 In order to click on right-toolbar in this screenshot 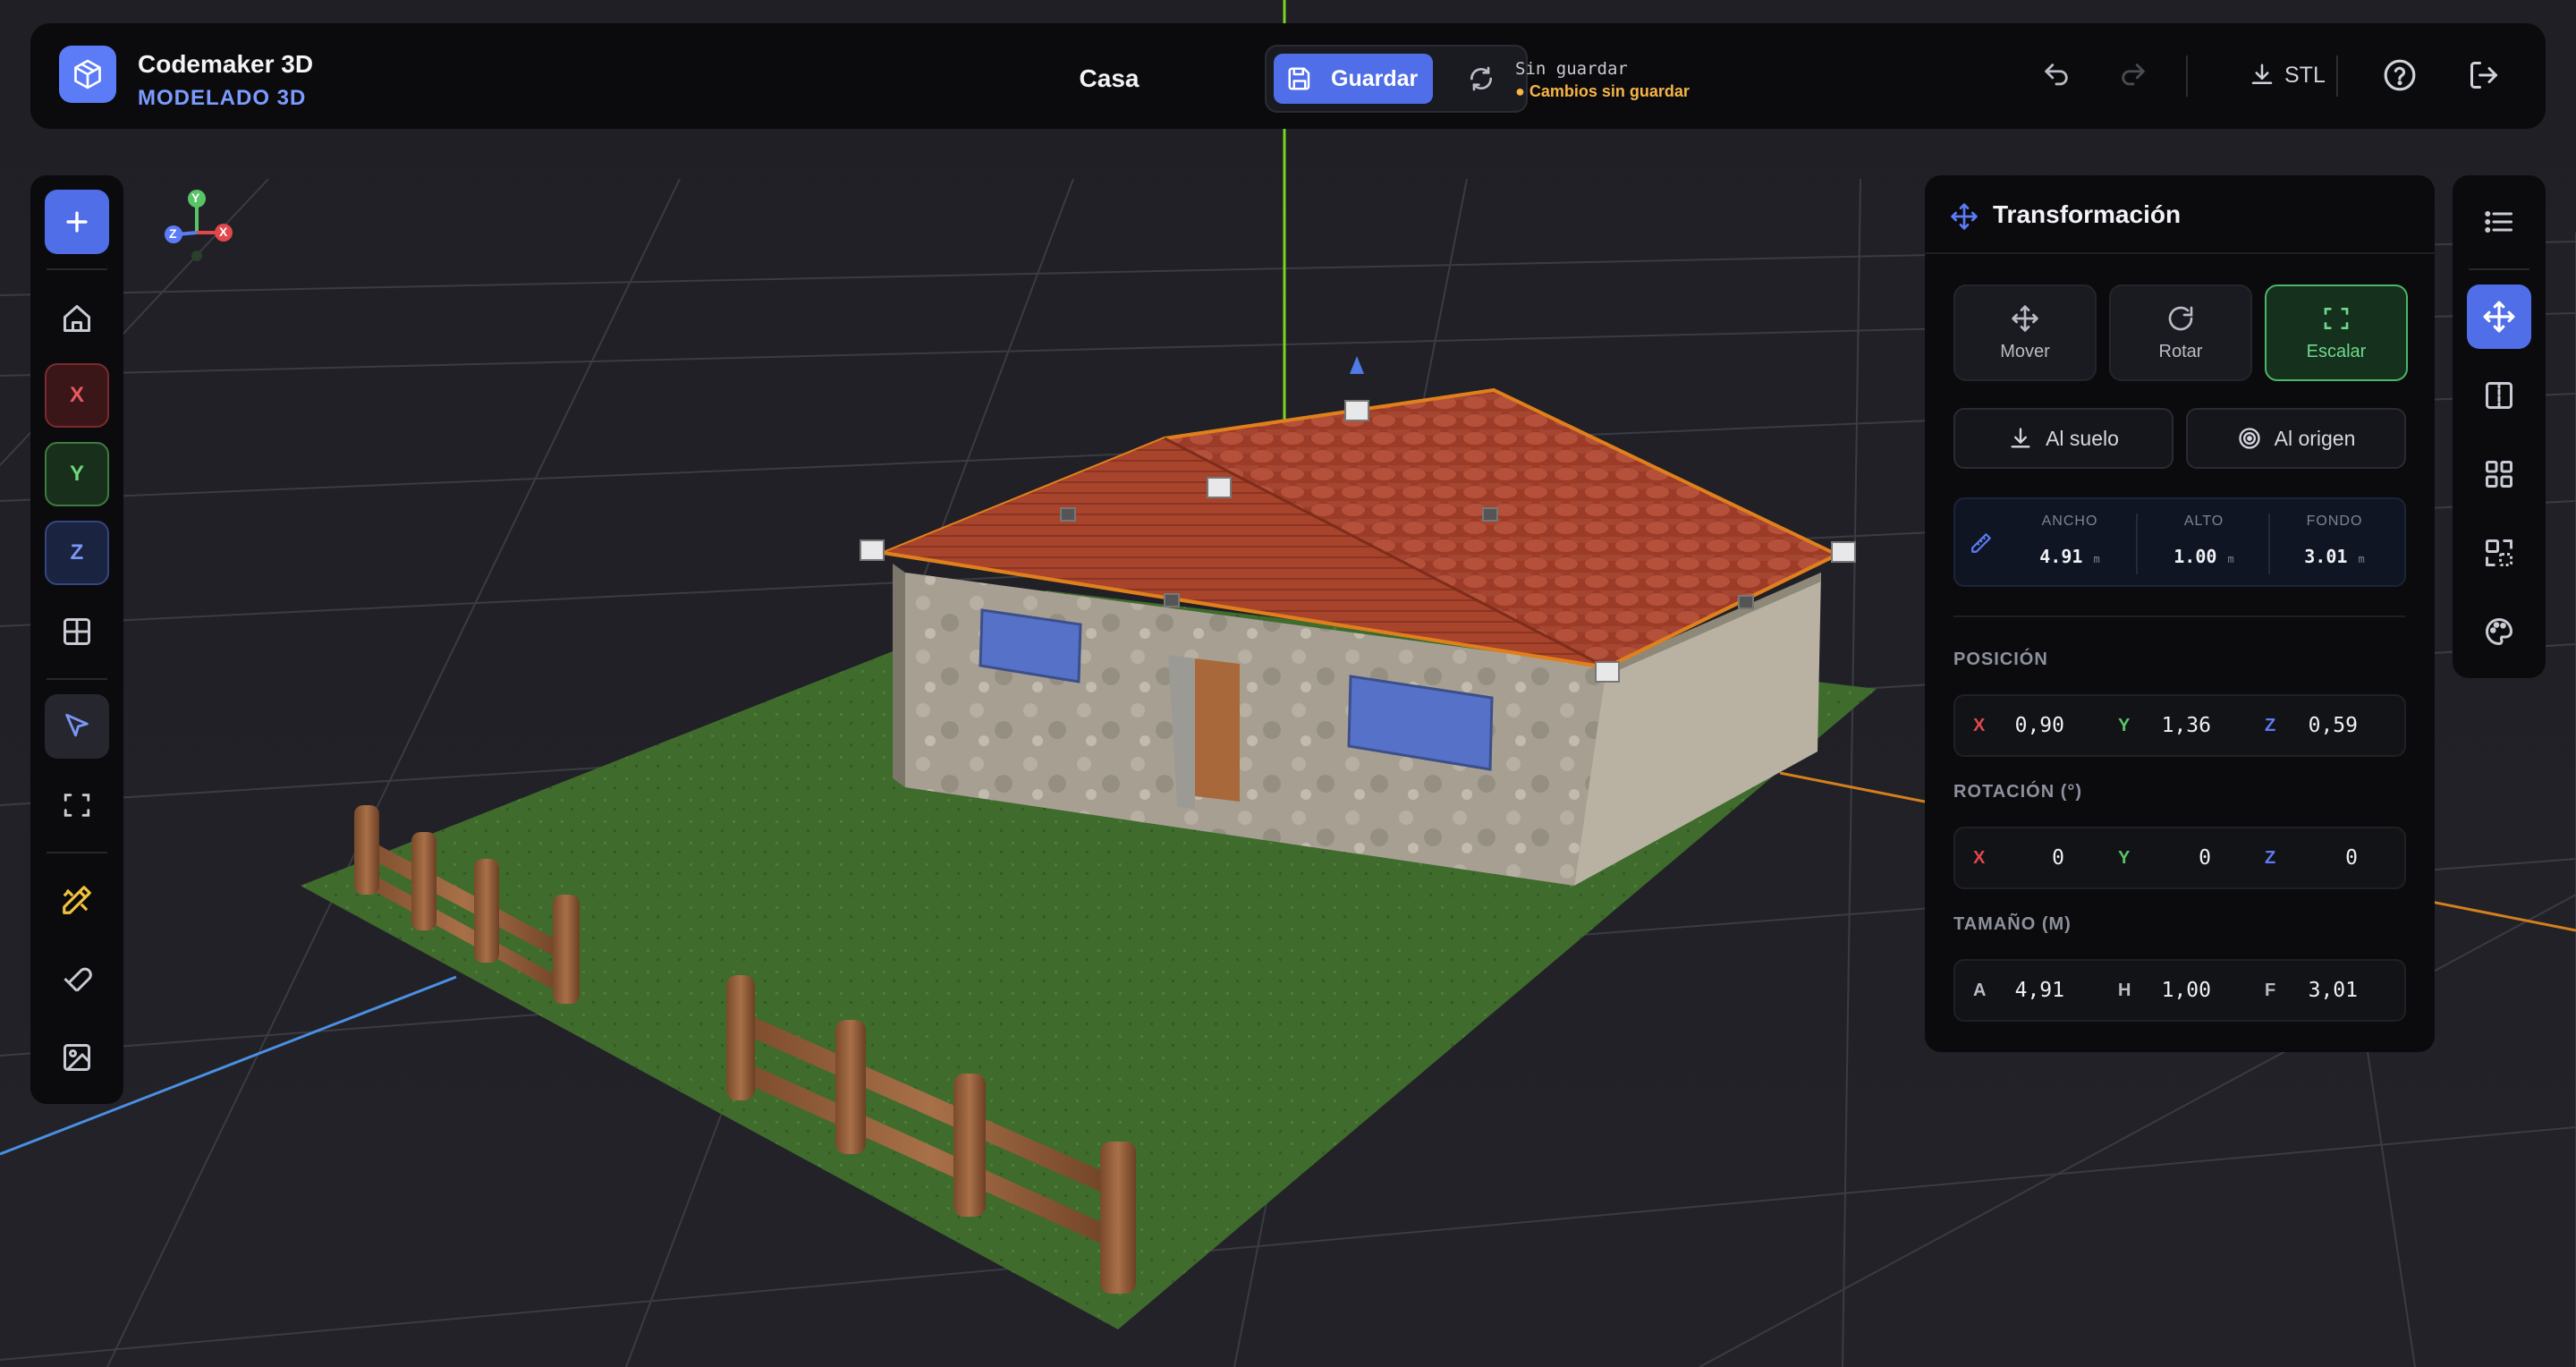, I will do `click(2499, 426)`.